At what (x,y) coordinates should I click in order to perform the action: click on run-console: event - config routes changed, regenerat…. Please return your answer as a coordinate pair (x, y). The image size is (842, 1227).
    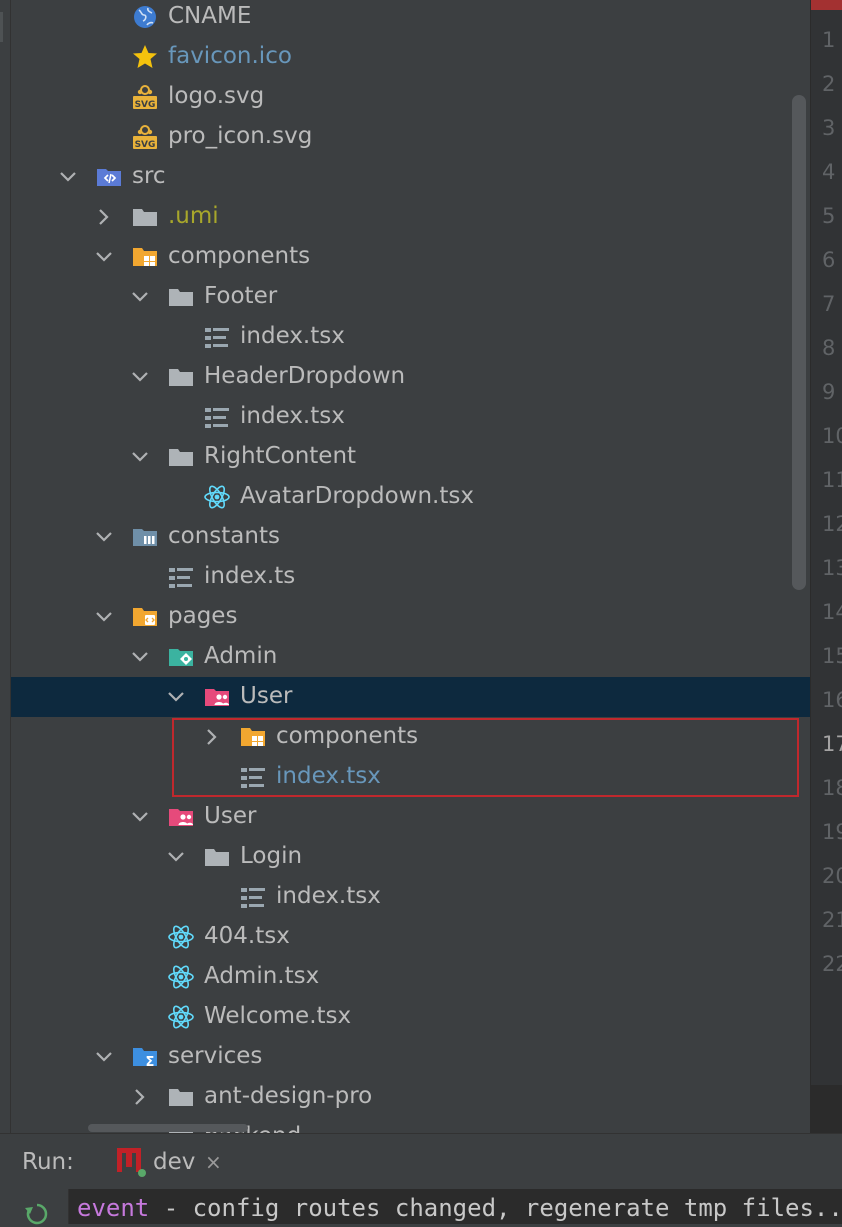
    Looking at the image, I should click on (421, 1208).